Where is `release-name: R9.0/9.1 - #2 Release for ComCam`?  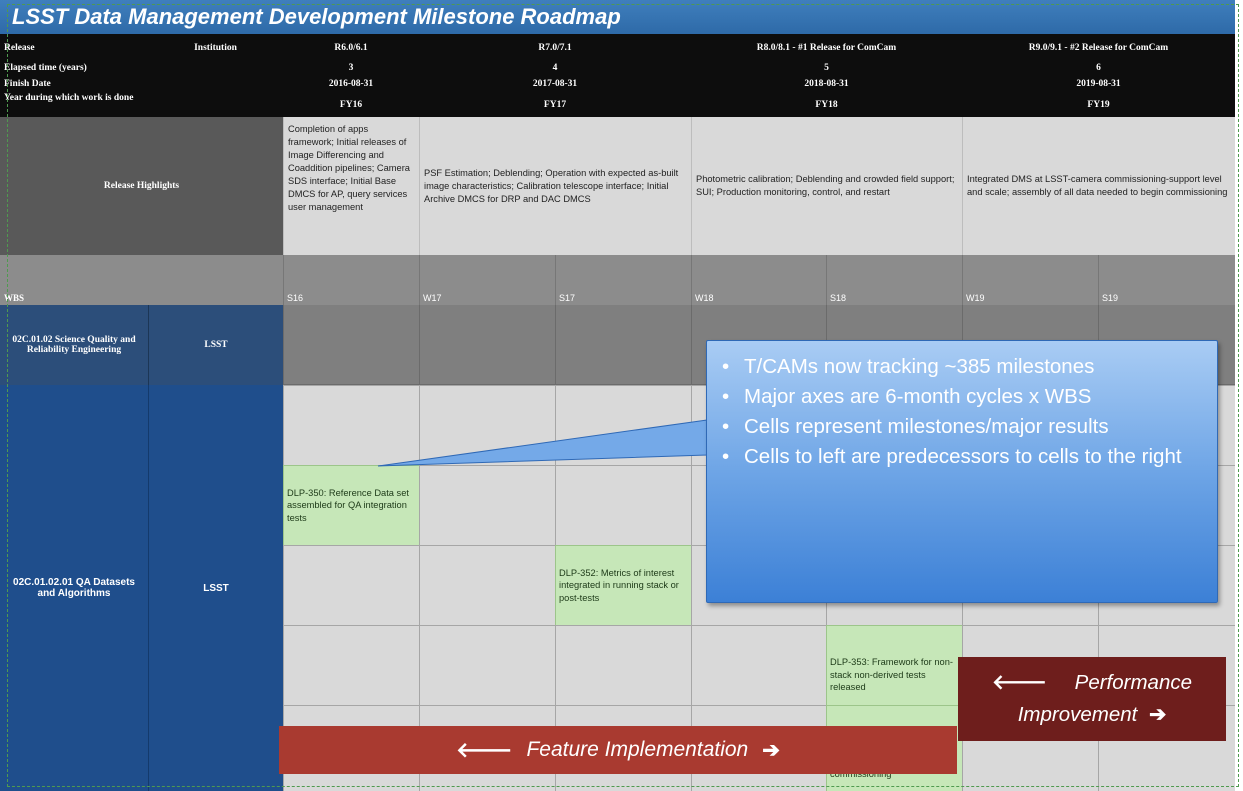 release-name: R9.0/9.1 - #2 Release for ComCam is located at coordinates (1098, 47).